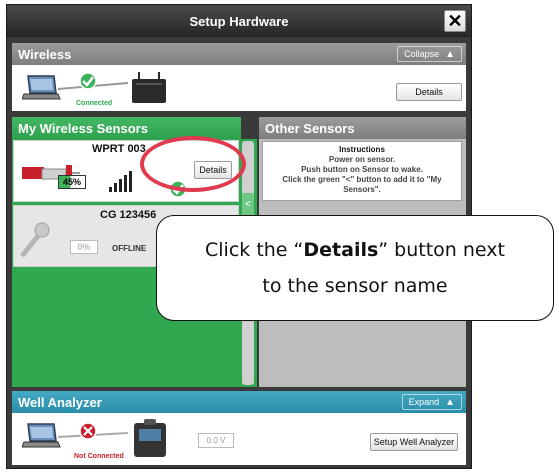 This screenshot has width=559, height=473. I want to click on callout-line-2: to the sensor name, so click(355, 286).